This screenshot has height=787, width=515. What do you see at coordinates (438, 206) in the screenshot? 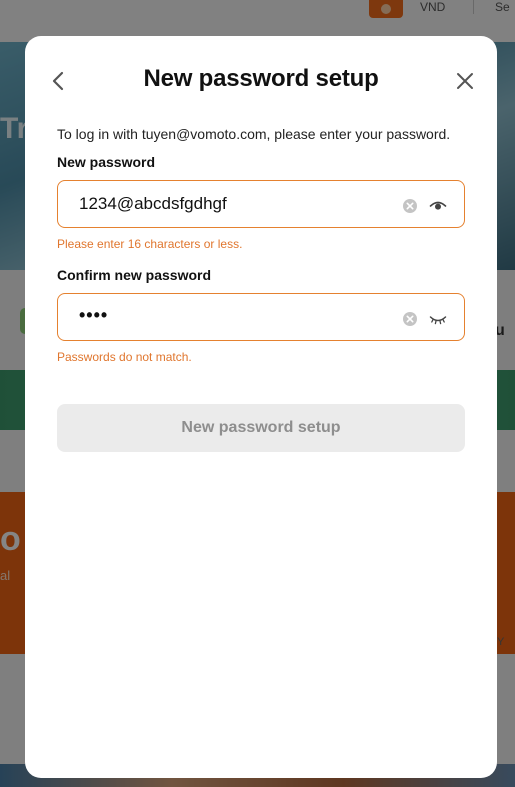
I see `eye-open-icon` at bounding box center [438, 206].